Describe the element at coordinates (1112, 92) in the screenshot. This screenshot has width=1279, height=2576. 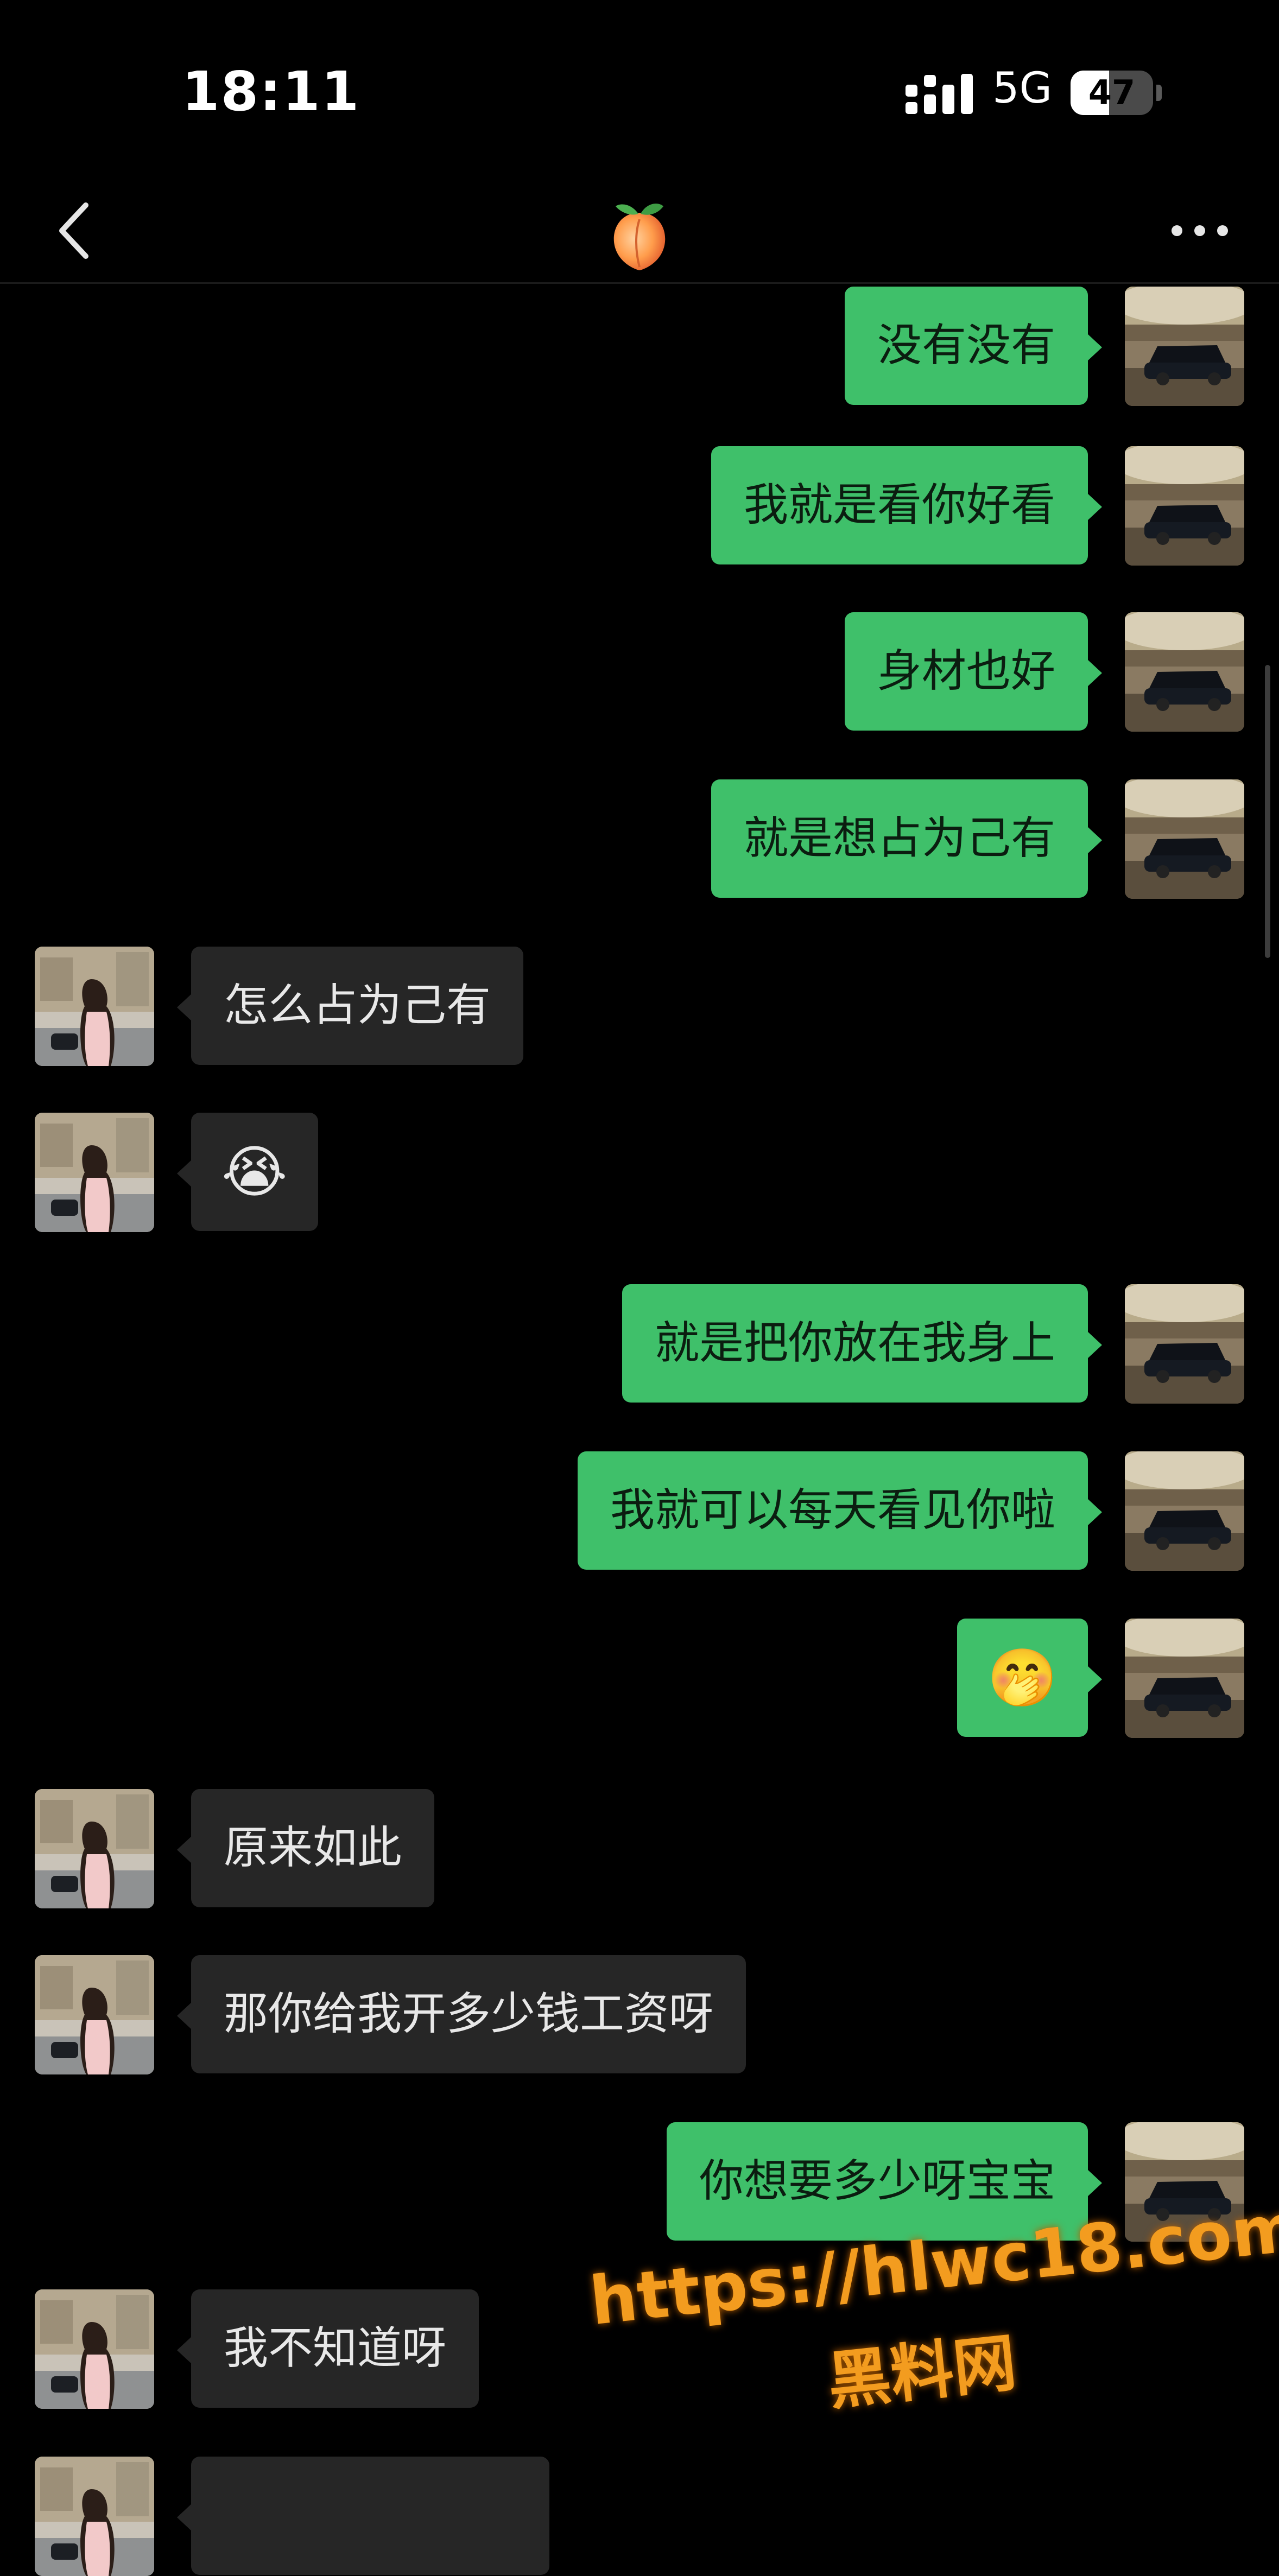
I see `battery-level: 47` at that location.